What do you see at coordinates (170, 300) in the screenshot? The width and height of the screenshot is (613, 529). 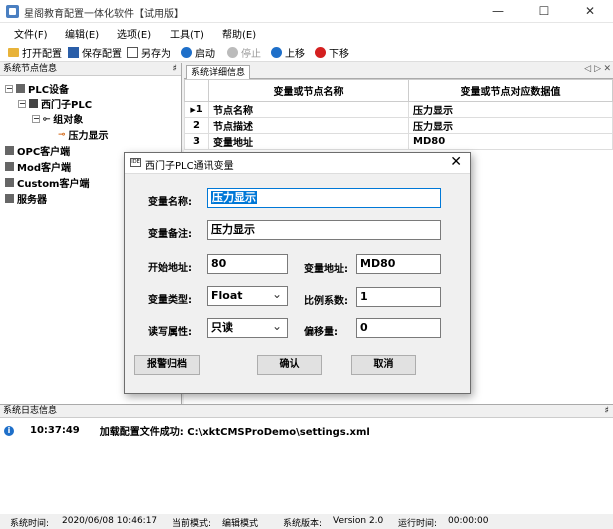 I see `var-type-label: 变量类型:` at bounding box center [170, 300].